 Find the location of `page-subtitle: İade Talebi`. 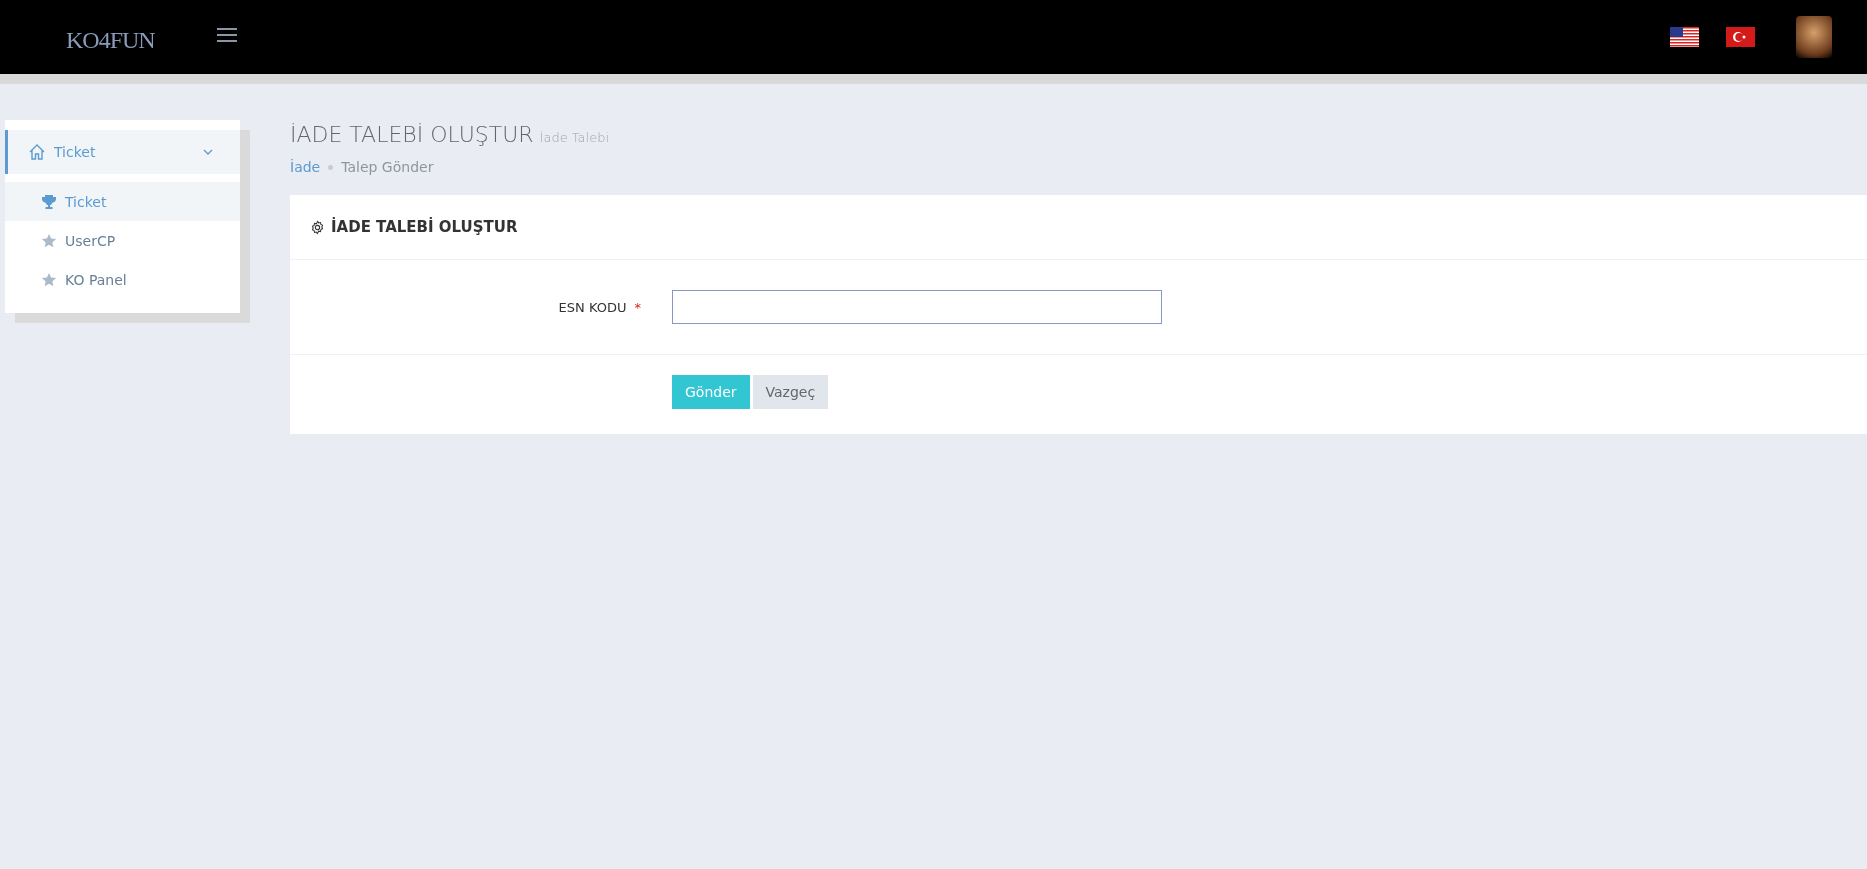

page-subtitle: İade Talebi is located at coordinates (574, 137).